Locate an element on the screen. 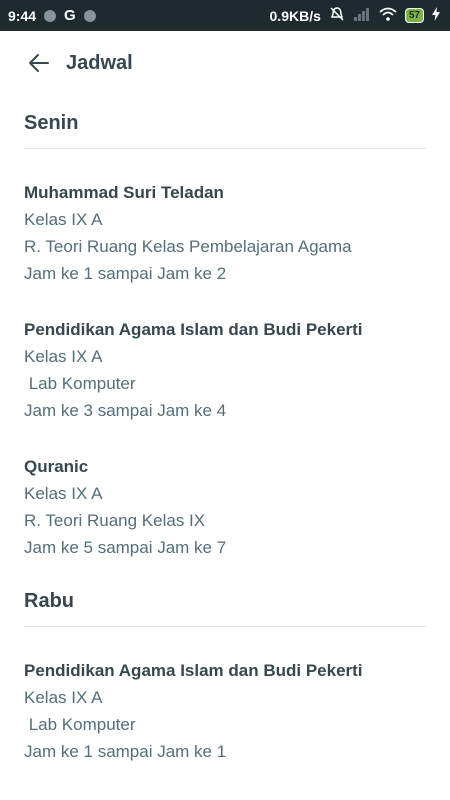 The width and height of the screenshot is (450, 800). subject-name: Muhammad Suri Teladan is located at coordinates (124, 192).